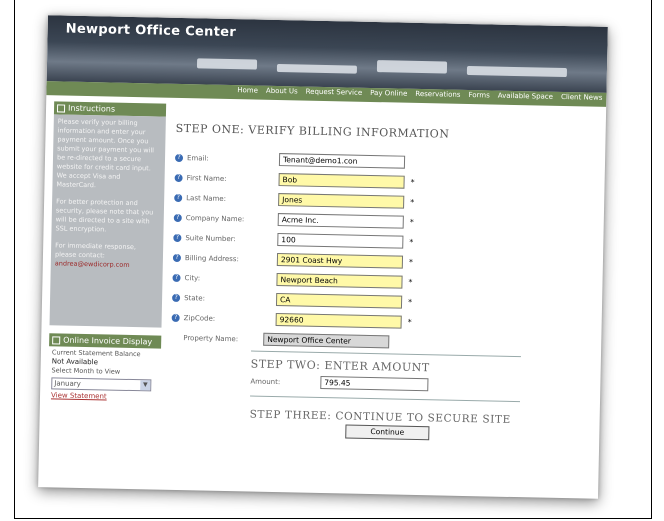 This screenshot has height=521, width=664. Describe the element at coordinates (211, 338) in the screenshot. I see `field-label: Property Name:` at that location.